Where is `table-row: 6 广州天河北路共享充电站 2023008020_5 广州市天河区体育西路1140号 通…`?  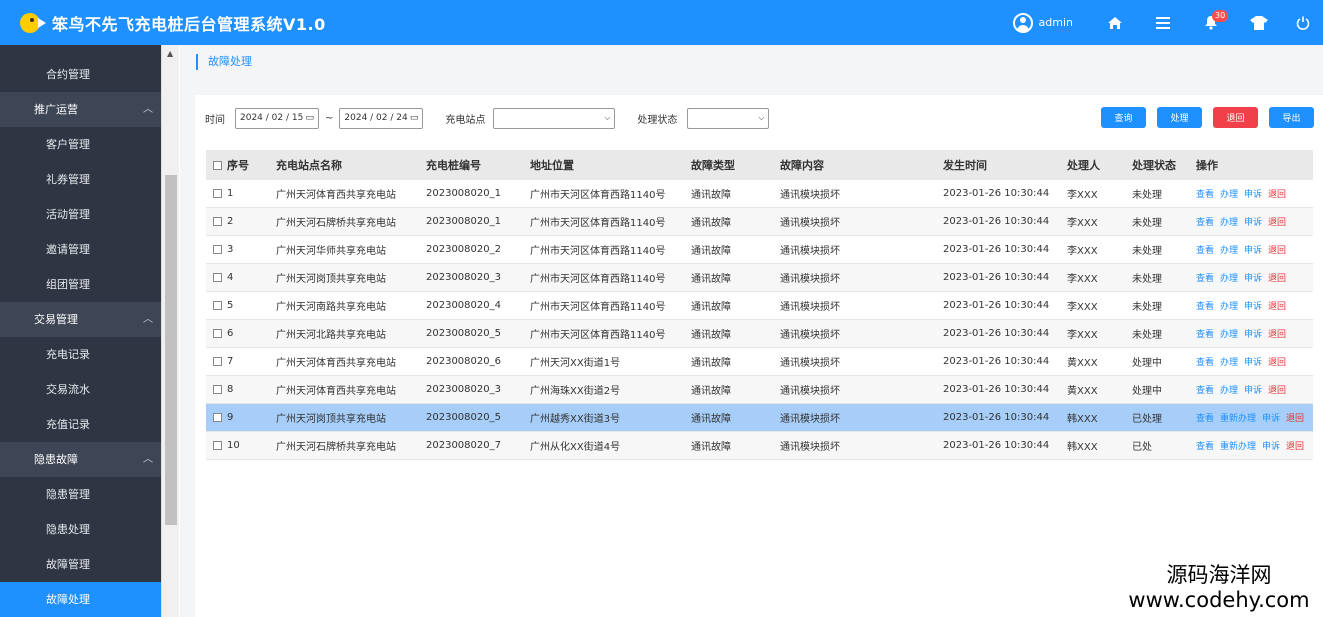 table-row: 6 广州天河北路共享充电站 2023008020_5 广州市天河区体育西路1140号 通… is located at coordinates (759, 334).